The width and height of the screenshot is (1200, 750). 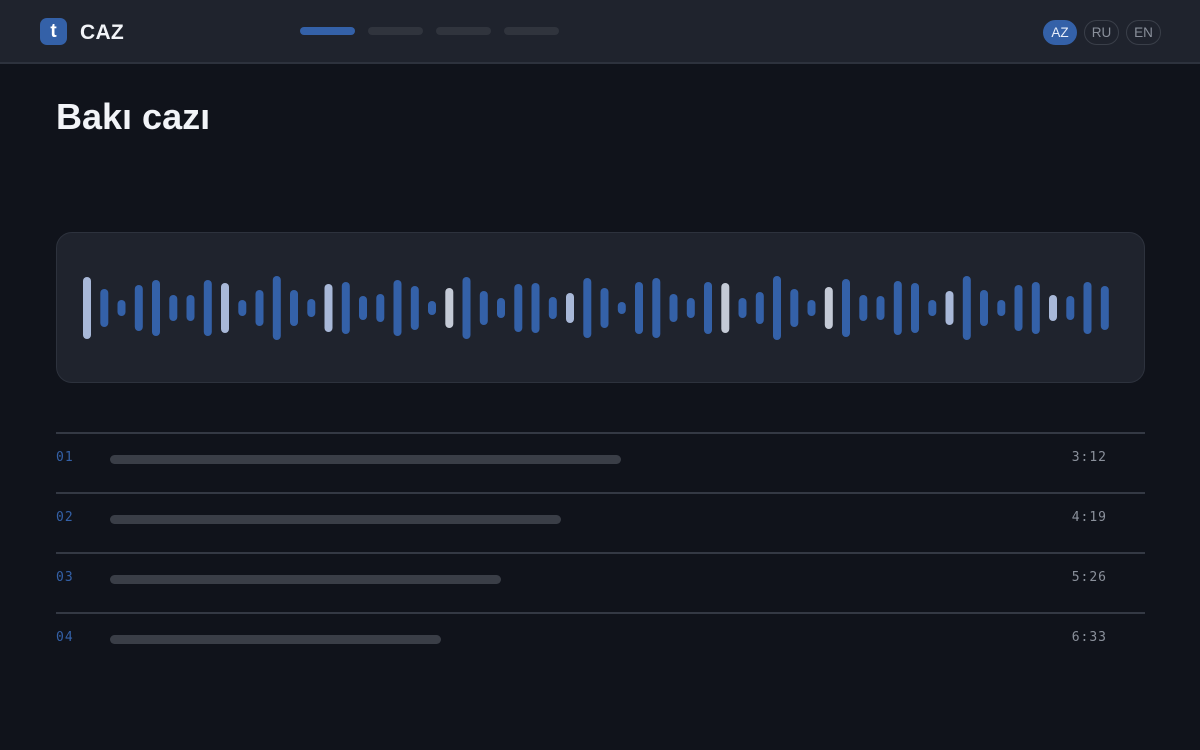 What do you see at coordinates (1101, 32) in the screenshot?
I see `language-ru-button: RU` at bounding box center [1101, 32].